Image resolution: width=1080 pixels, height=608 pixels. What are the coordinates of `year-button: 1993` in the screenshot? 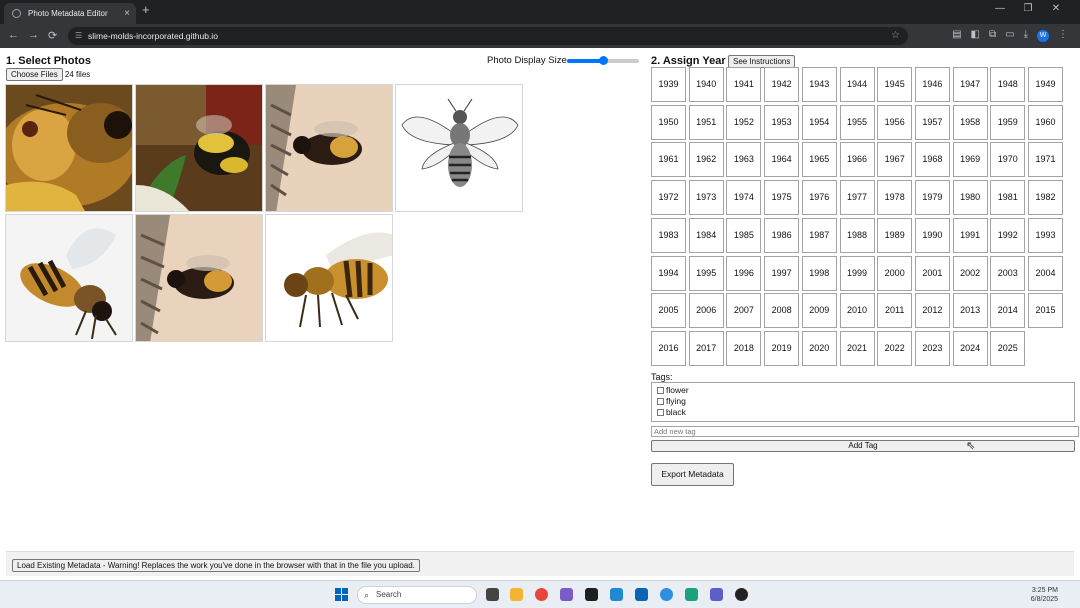 It's located at (1045, 235).